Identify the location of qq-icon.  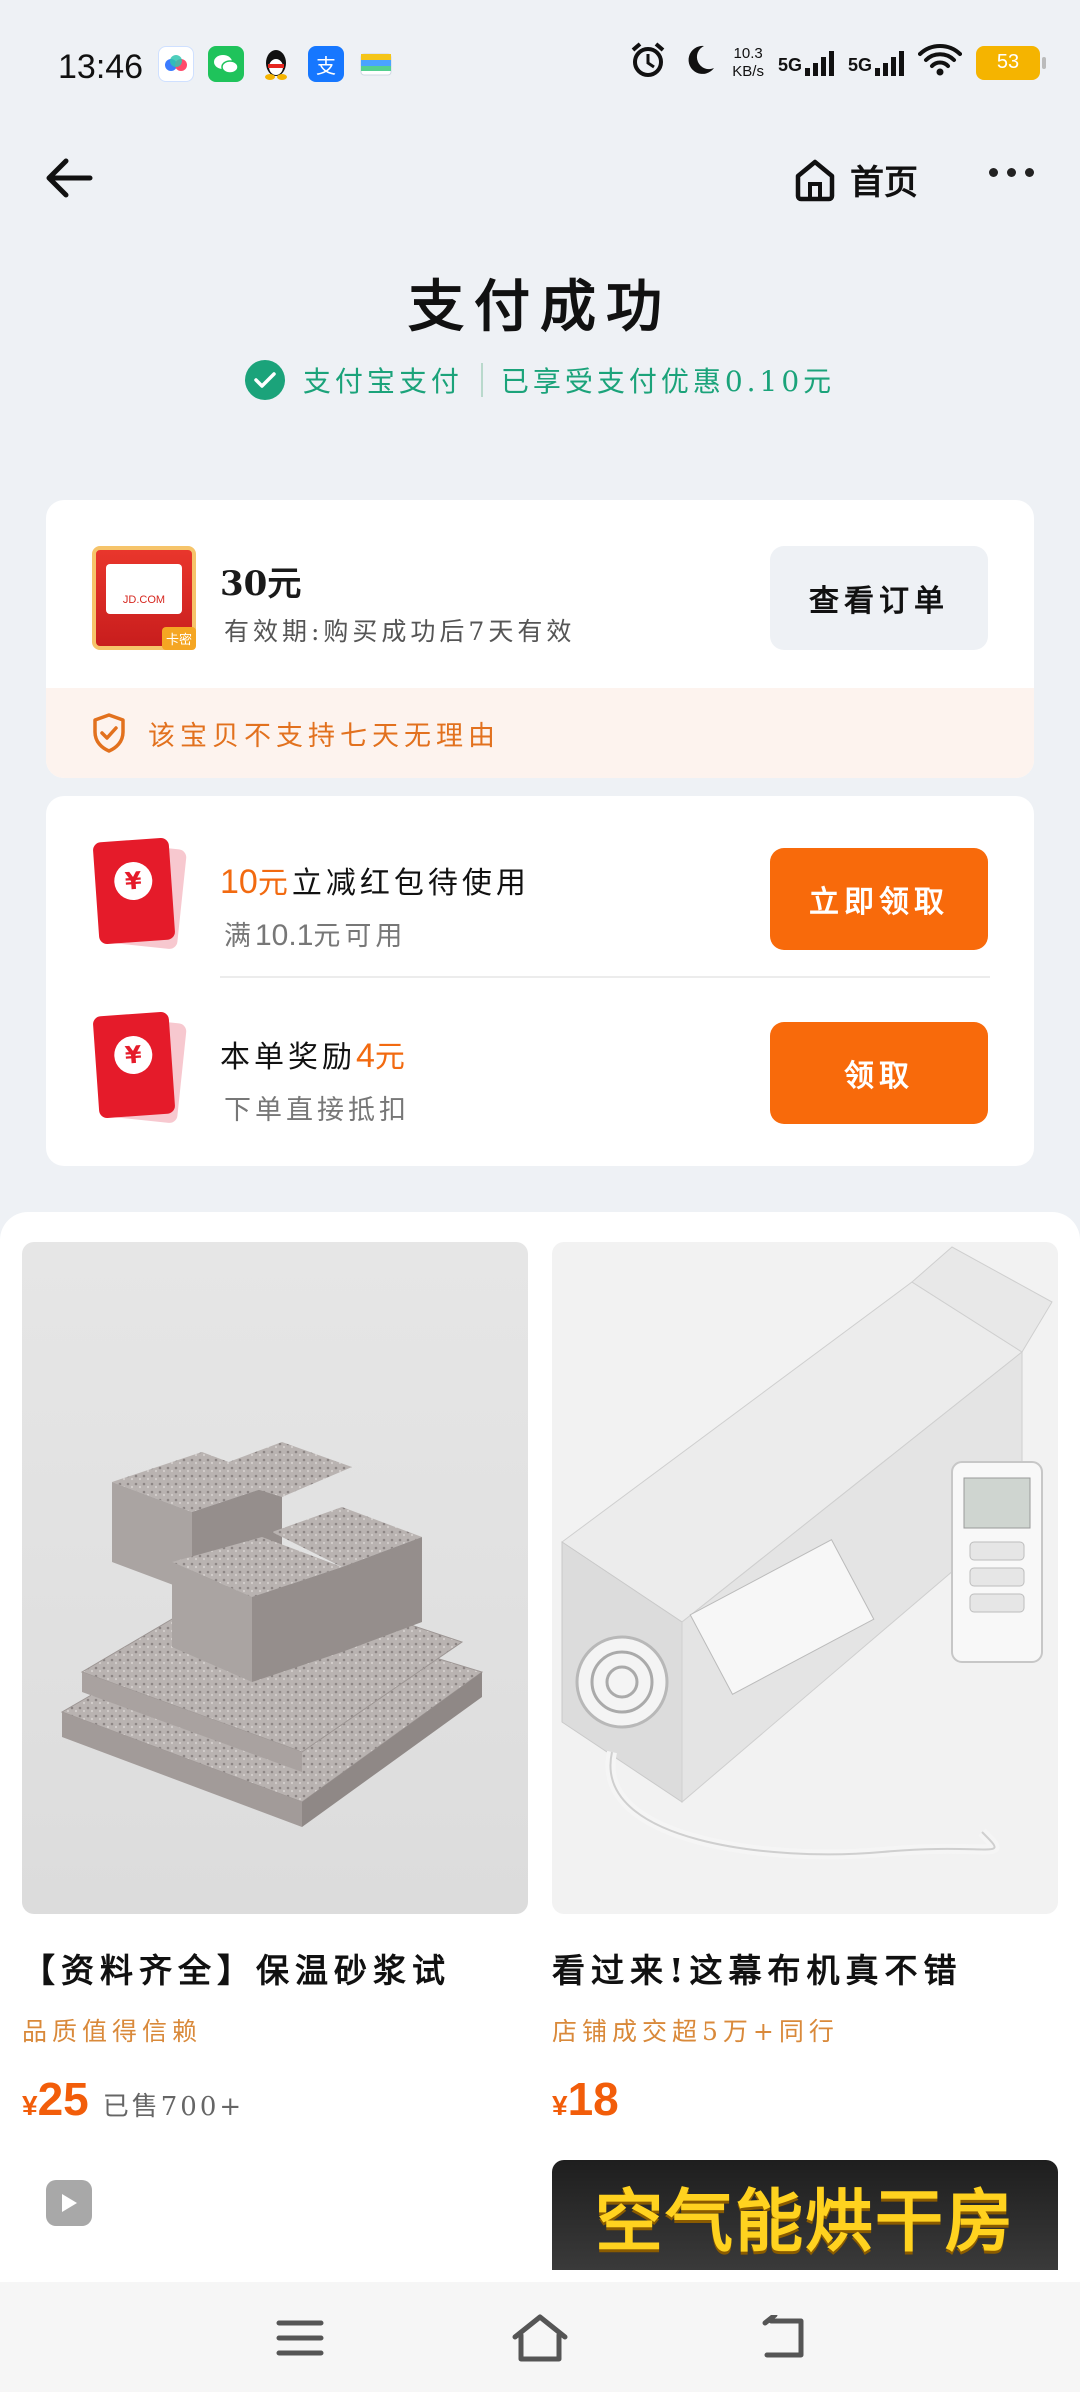
(276, 64).